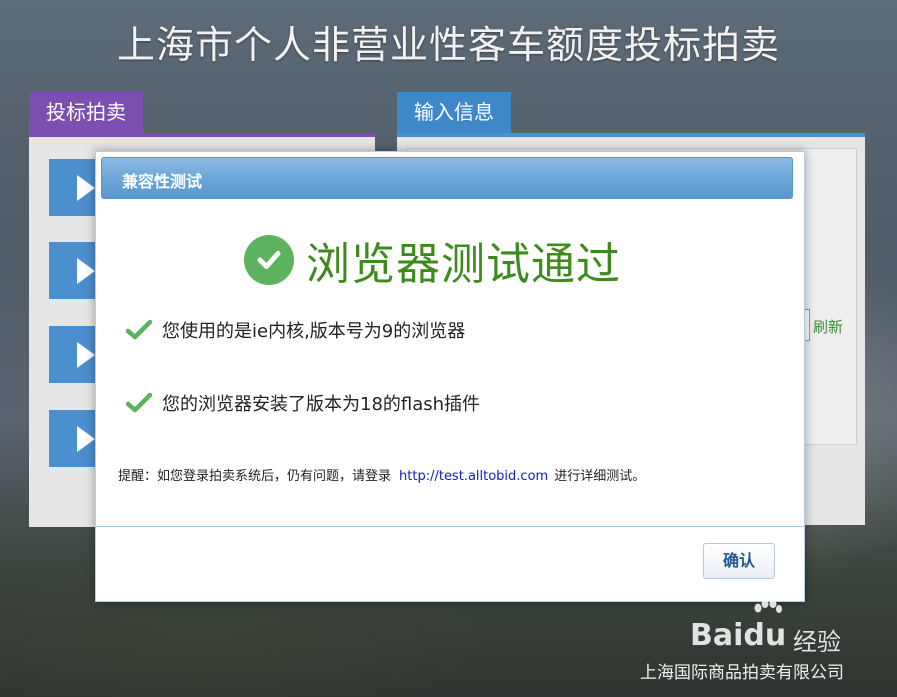 The width and height of the screenshot is (897, 697). Describe the element at coordinates (473, 476) in the screenshot. I see `test-site-link: http://test.alltobid.com` at that location.